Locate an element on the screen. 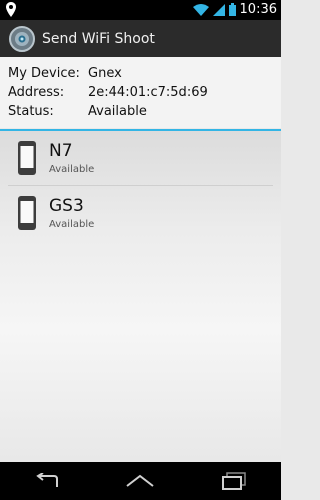  device-address-row: Address: 2e:44:01:c7:5d:69 is located at coordinates (108, 93).